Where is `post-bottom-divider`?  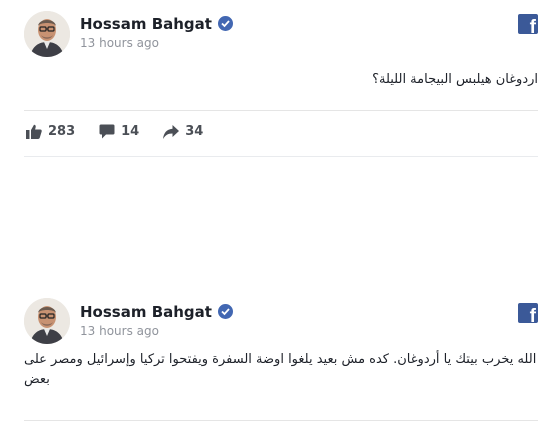 post-bottom-divider is located at coordinates (281, 156).